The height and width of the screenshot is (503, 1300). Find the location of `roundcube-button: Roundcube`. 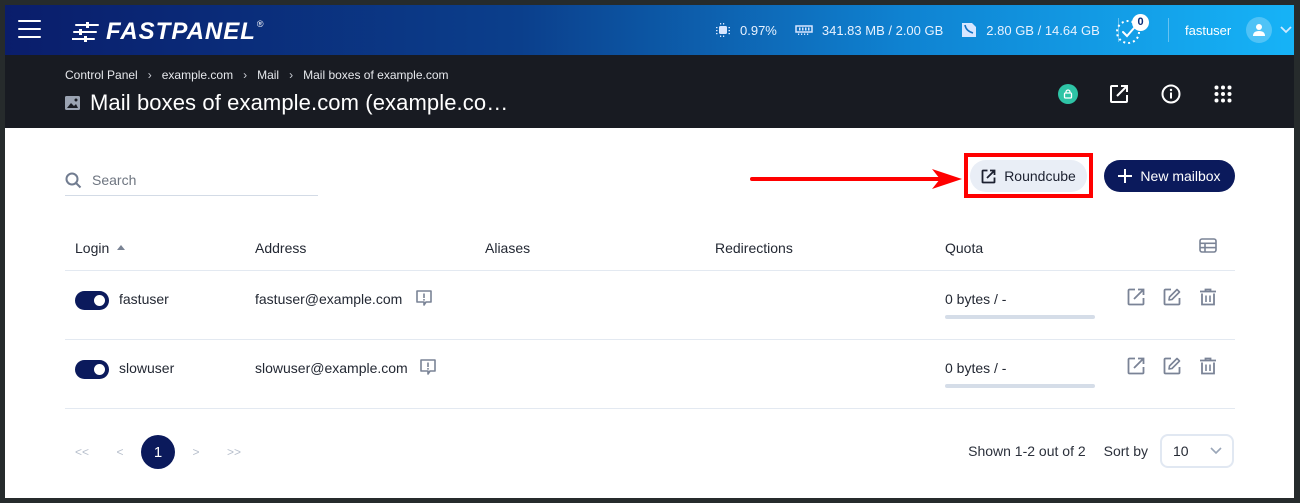

roundcube-button: Roundcube is located at coordinates (1028, 176).